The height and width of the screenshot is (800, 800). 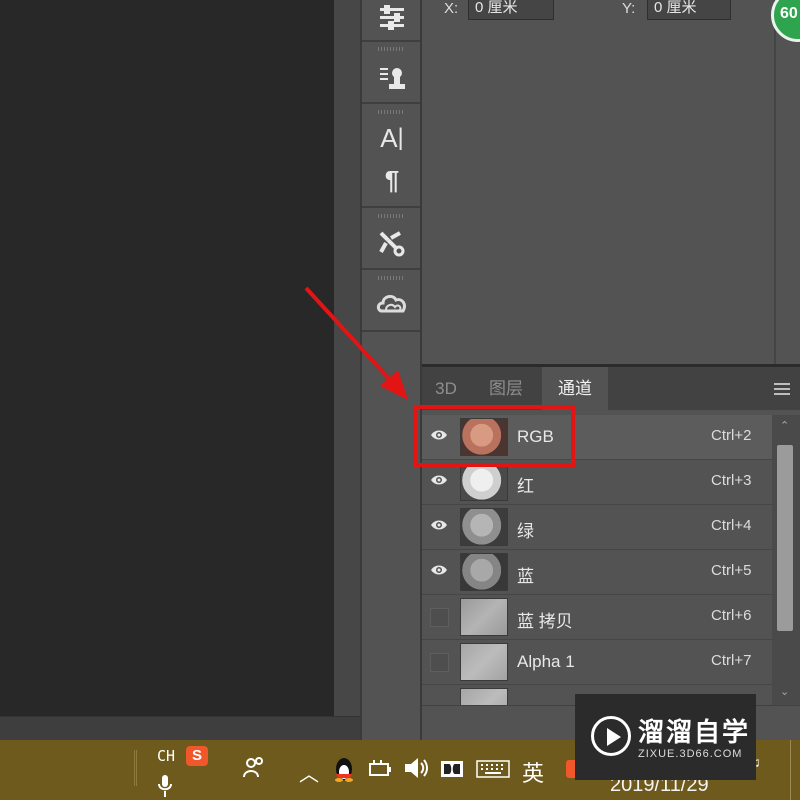 What do you see at coordinates (782, 389) in the screenshot?
I see `panel-menu-icon` at bounding box center [782, 389].